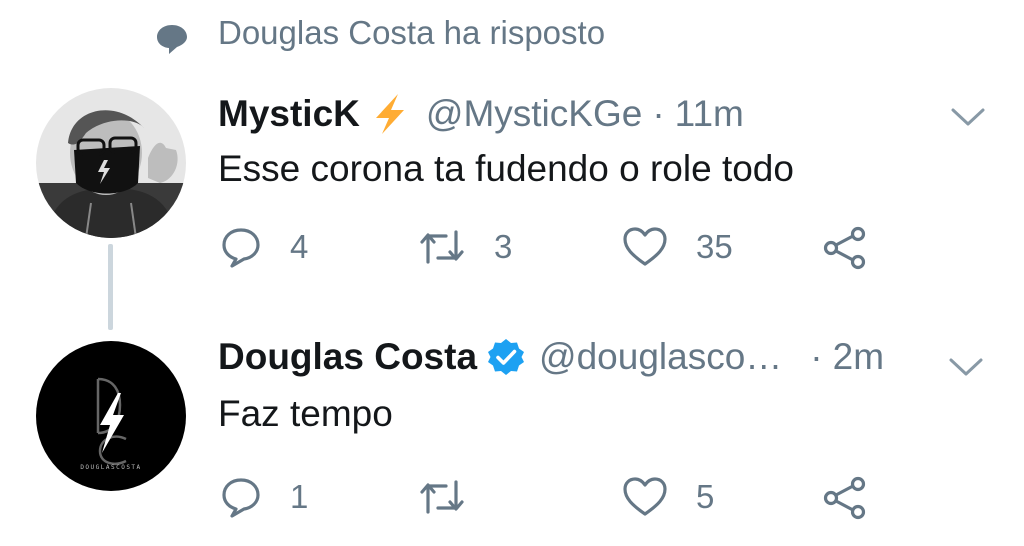  What do you see at coordinates (506, 168) in the screenshot?
I see `tweet-text: Esse corona ta fudendo o role todo` at bounding box center [506, 168].